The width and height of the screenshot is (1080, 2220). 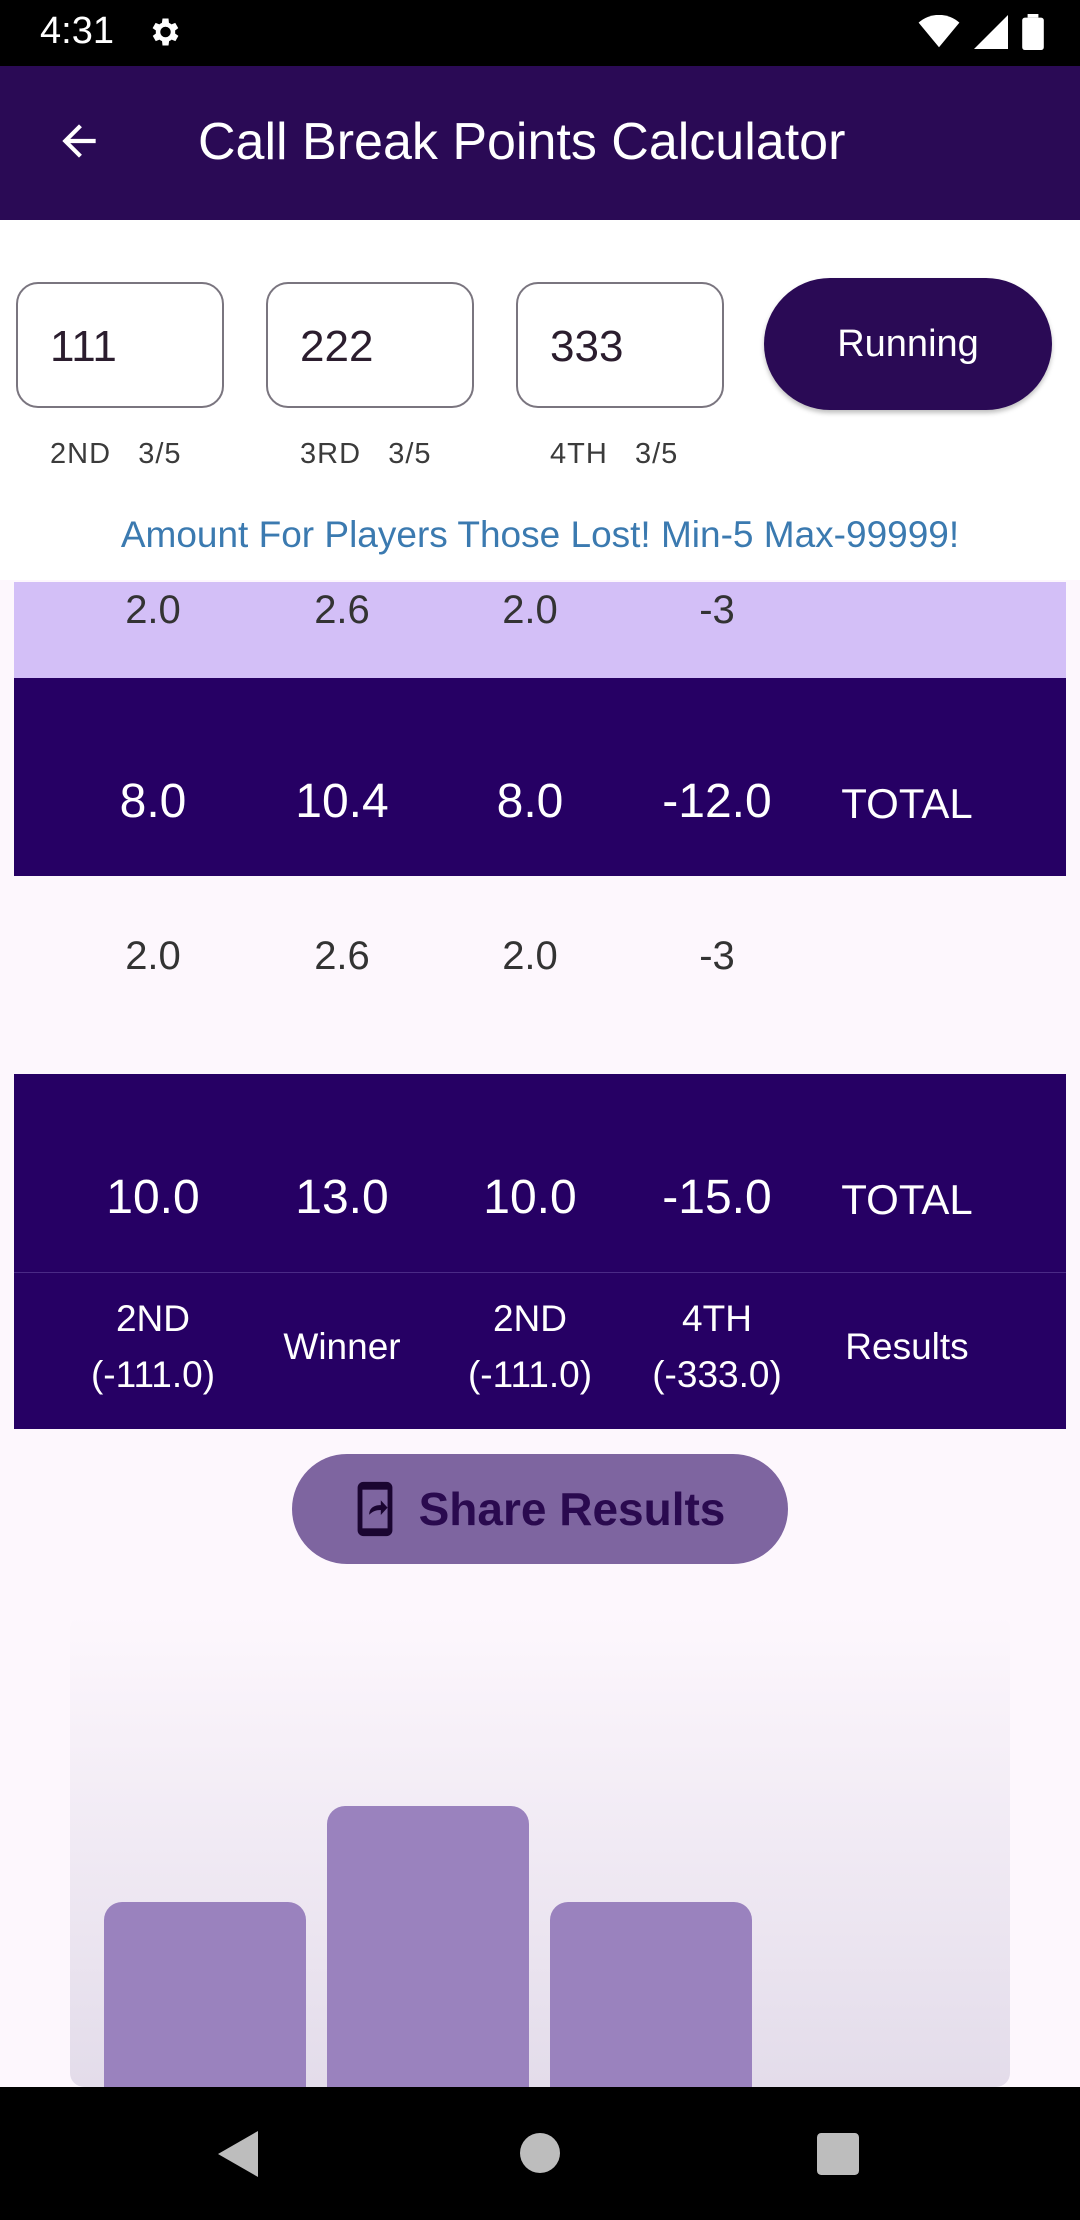 I want to click on total-row: 10.0 13.0 10.0 -15.0 TOTAL, so click(x=540, y=1173).